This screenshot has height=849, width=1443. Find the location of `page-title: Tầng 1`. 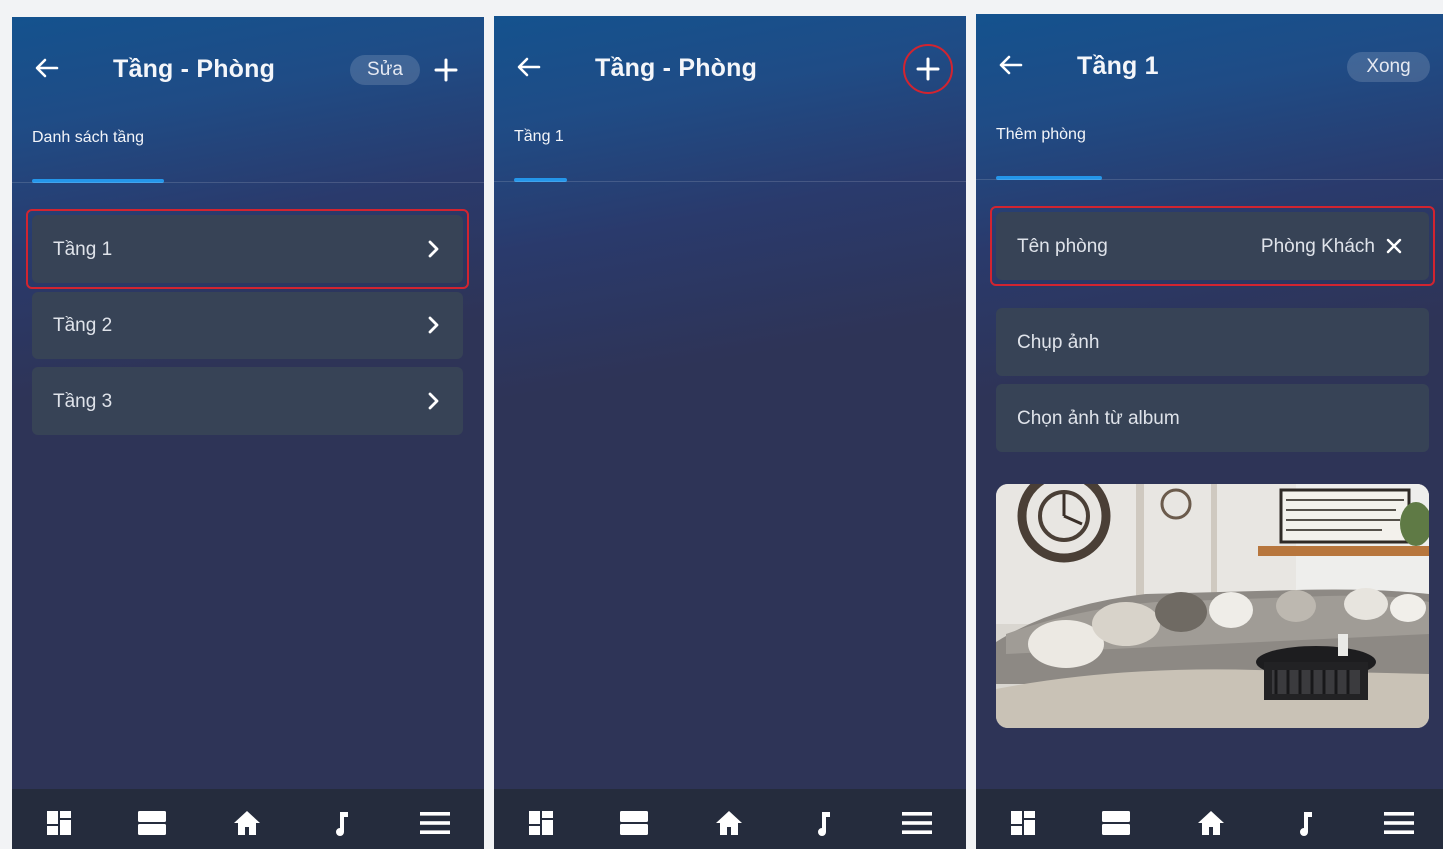

page-title: Tầng 1 is located at coordinates (1118, 66).